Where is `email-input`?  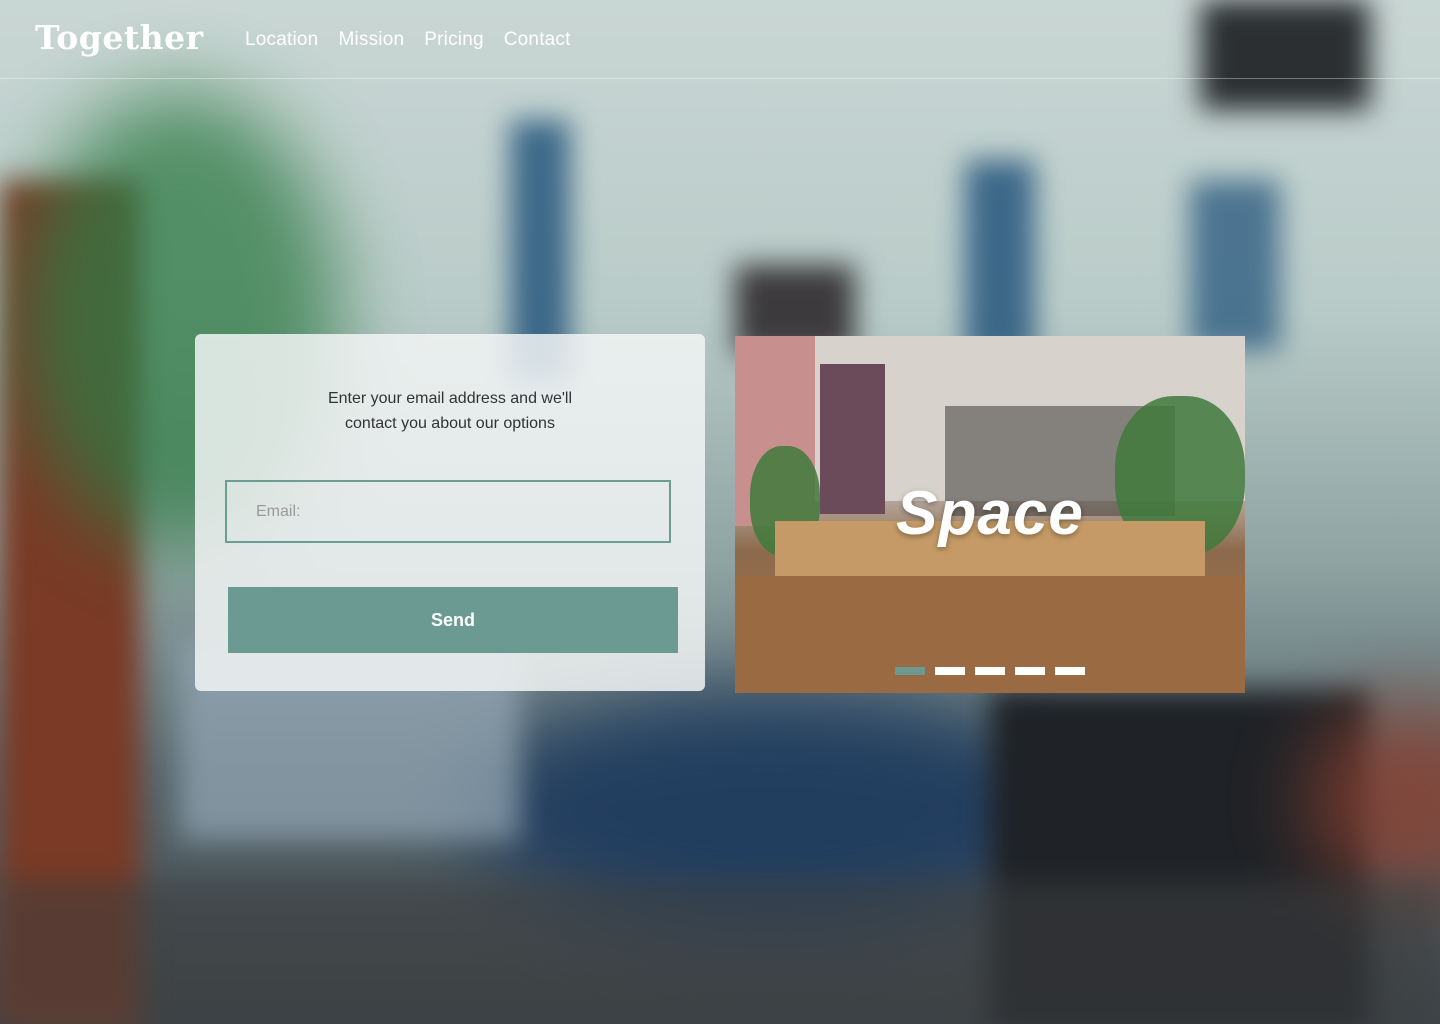 email-input is located at coordinates (448, 511).